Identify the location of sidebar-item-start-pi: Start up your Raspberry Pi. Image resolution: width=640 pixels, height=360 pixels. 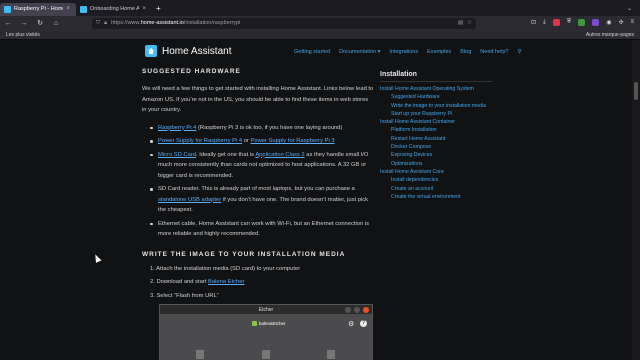
(436, 114).